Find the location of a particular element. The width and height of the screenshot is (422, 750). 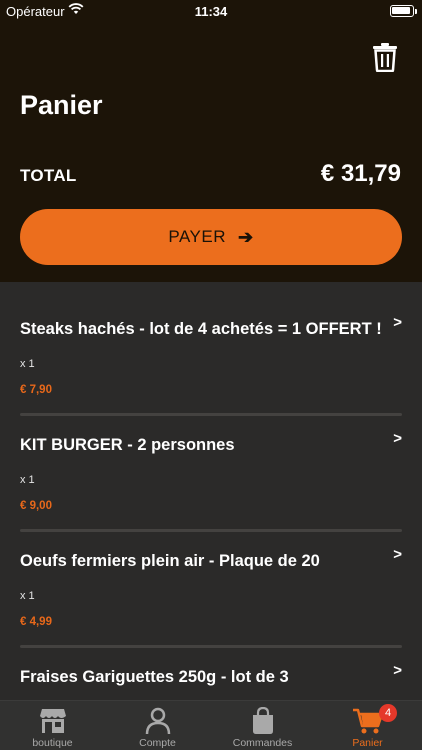

trash-icon is located at coordinates (385, 57).